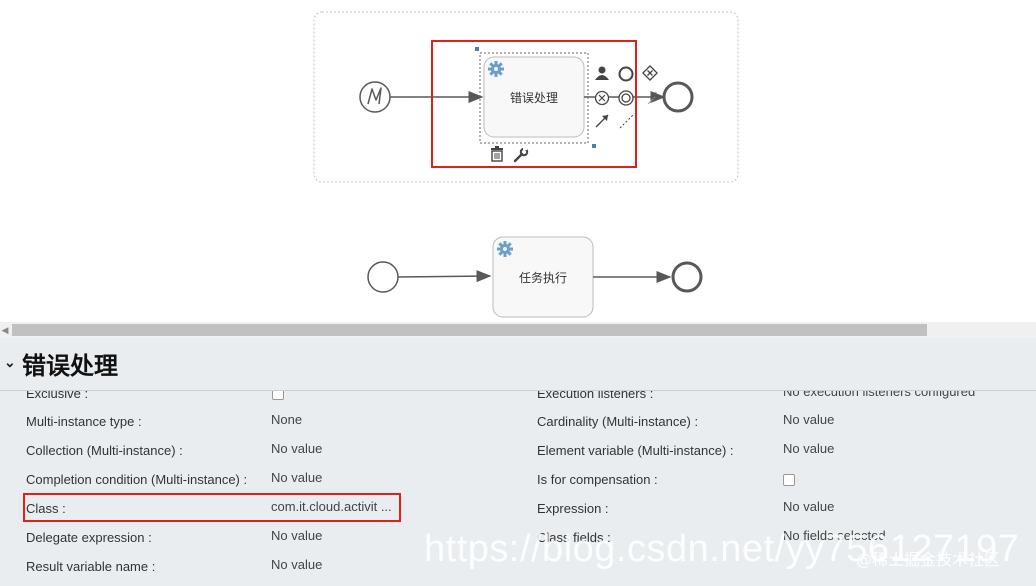 Image resolution: width=1036 pixels, height=586 pixels. I want to click on task-error-handling: 错误处理, so click(534, 97).